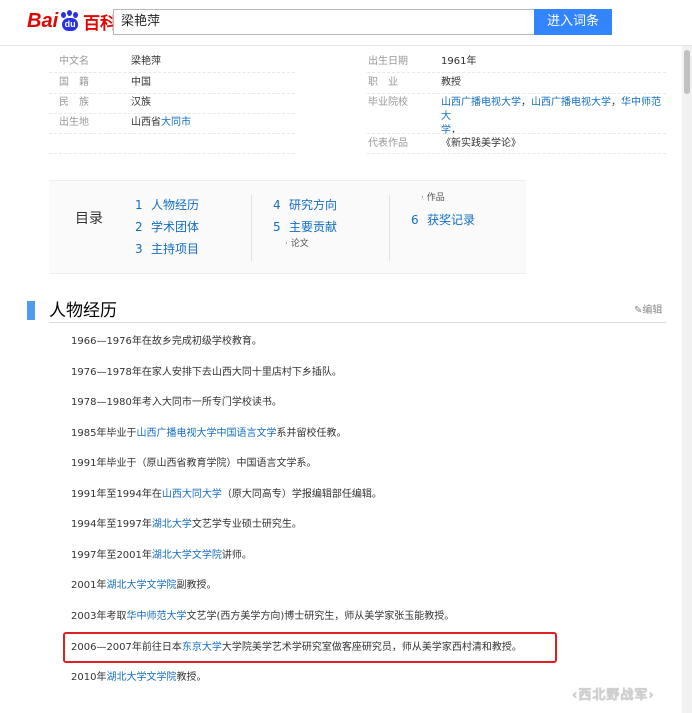 Image resolution: width=692 pixels, height=713 pixels. I want to click on experience-paragraph: 1991年至1994年在山西大同大学（原大同高专）学报编辑部任编辑。, so click(226, 495).